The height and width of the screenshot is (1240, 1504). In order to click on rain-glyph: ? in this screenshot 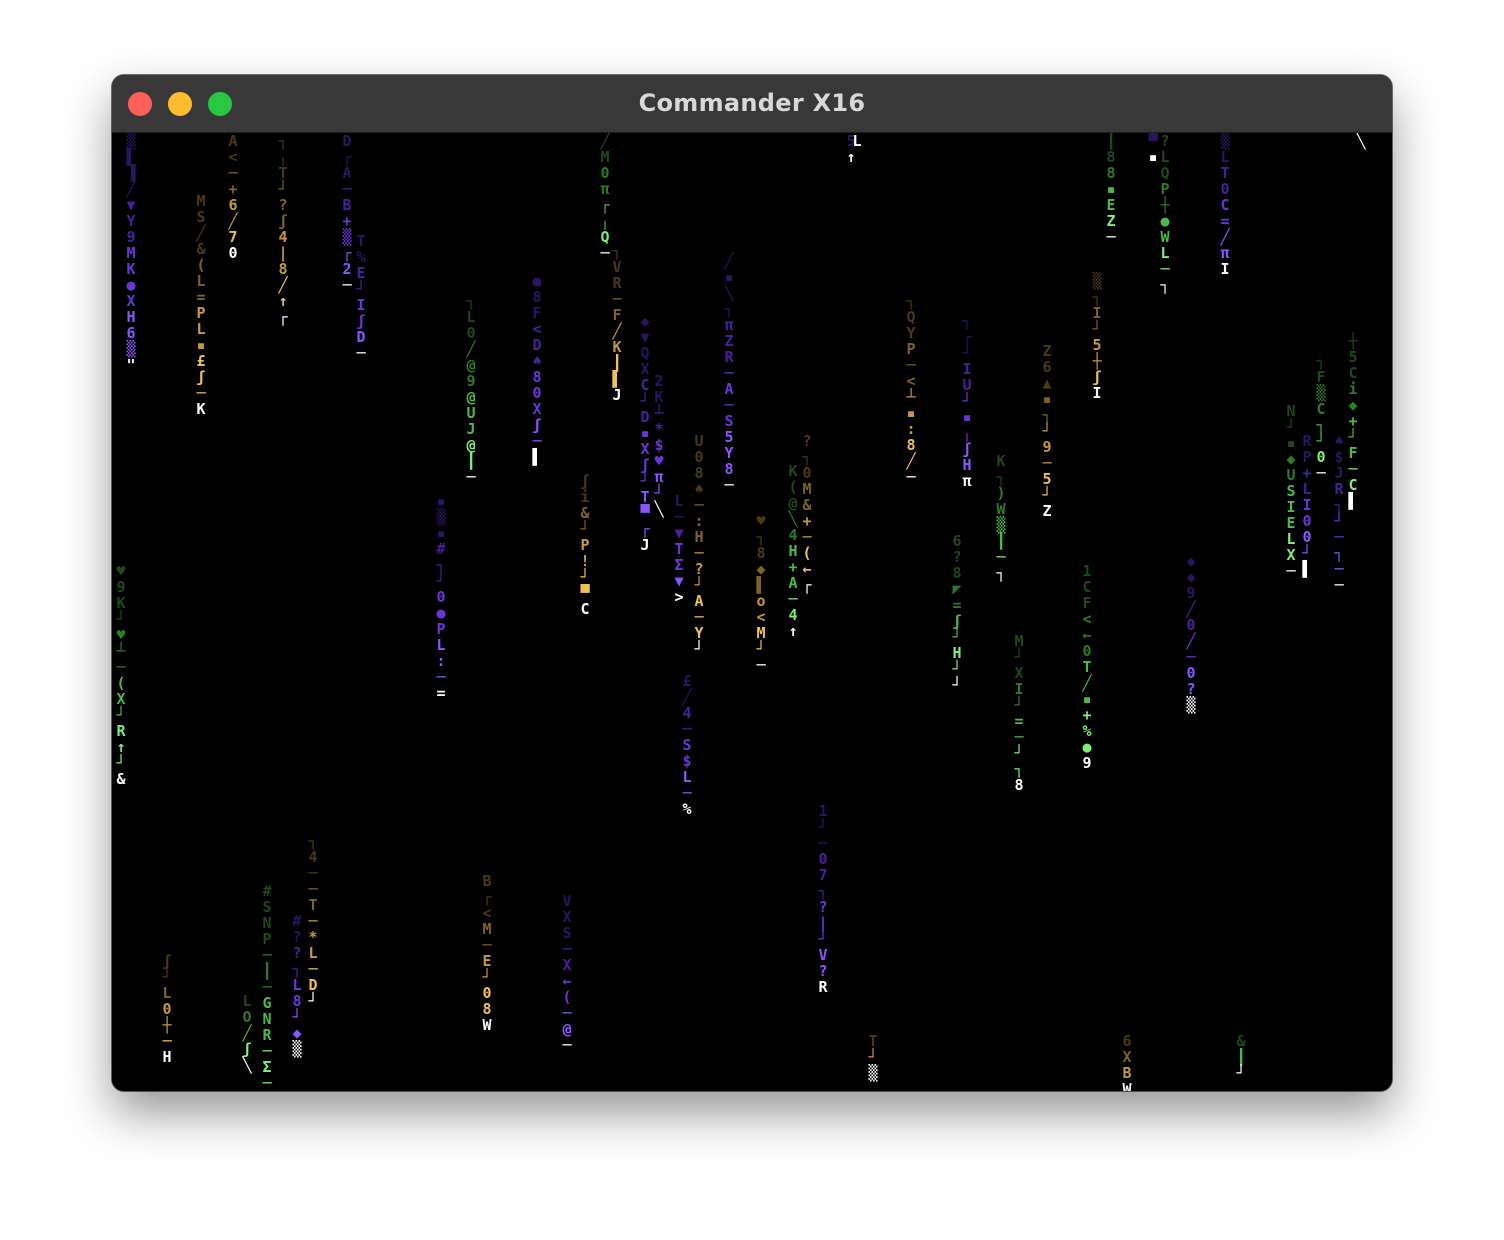, I will do `click(823, 907)`.